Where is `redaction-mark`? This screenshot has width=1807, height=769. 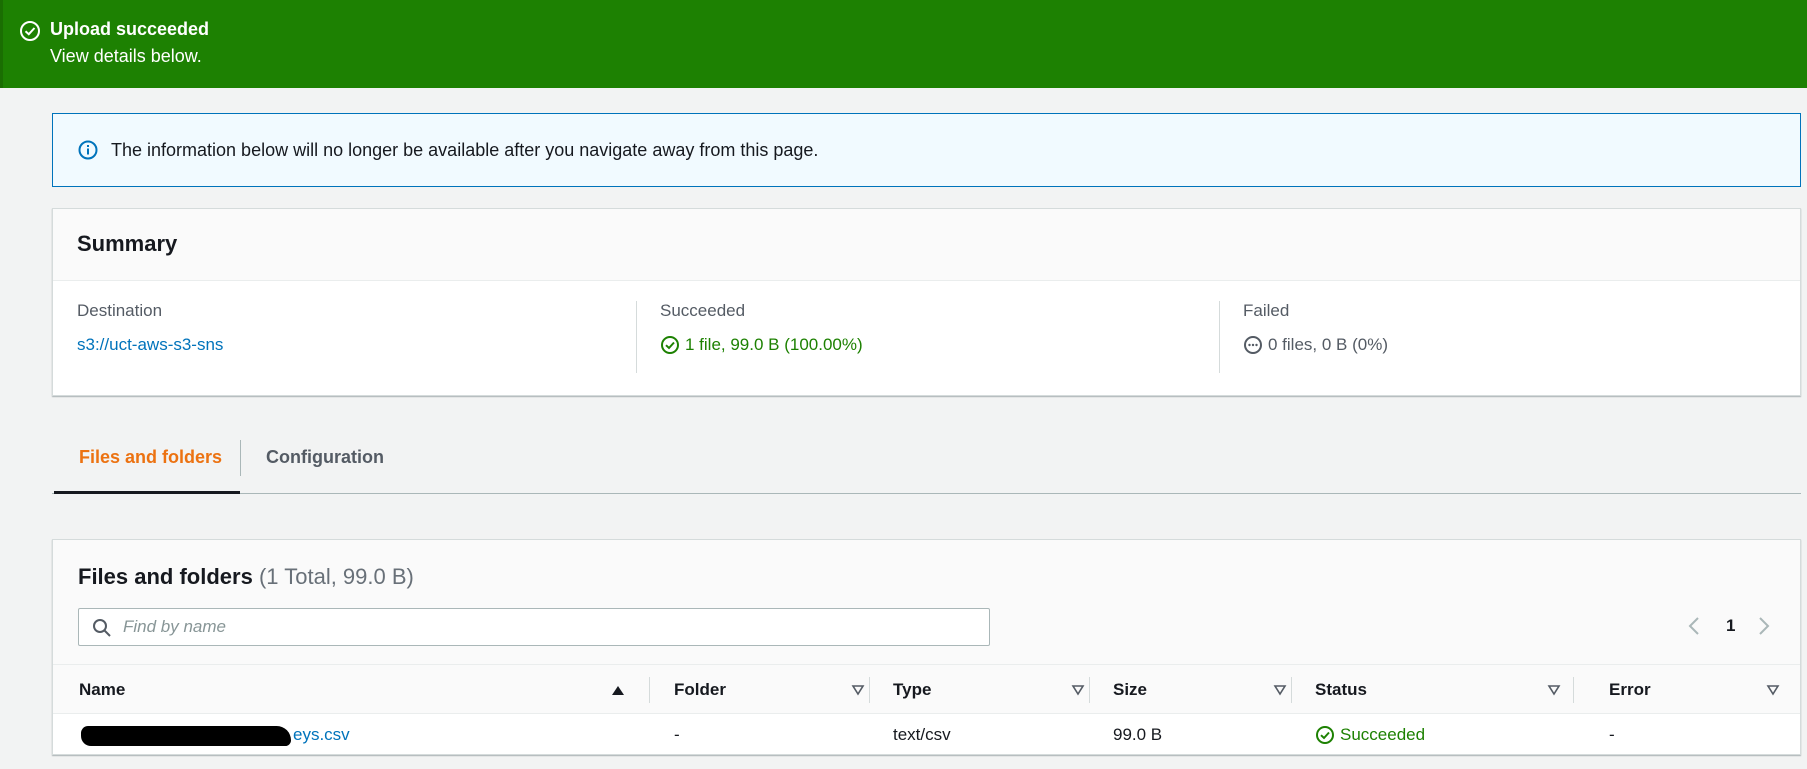
redaction-mark is located at coordinates (186, 736).